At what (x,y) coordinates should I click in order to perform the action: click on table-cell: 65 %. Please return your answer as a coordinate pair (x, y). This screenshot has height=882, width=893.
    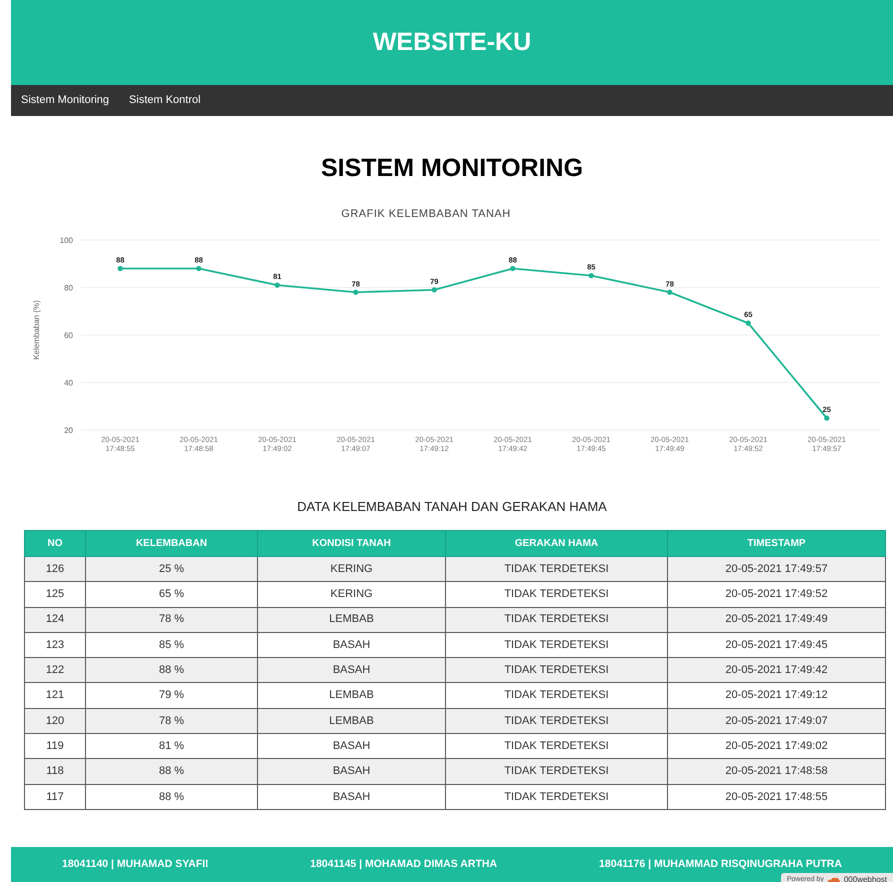
    Looking at the image, I should click on (172, 595).